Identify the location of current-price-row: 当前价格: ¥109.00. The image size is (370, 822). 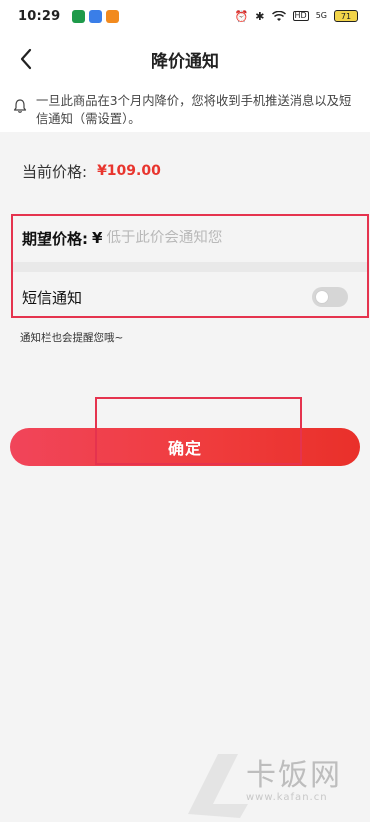
(185, 171).